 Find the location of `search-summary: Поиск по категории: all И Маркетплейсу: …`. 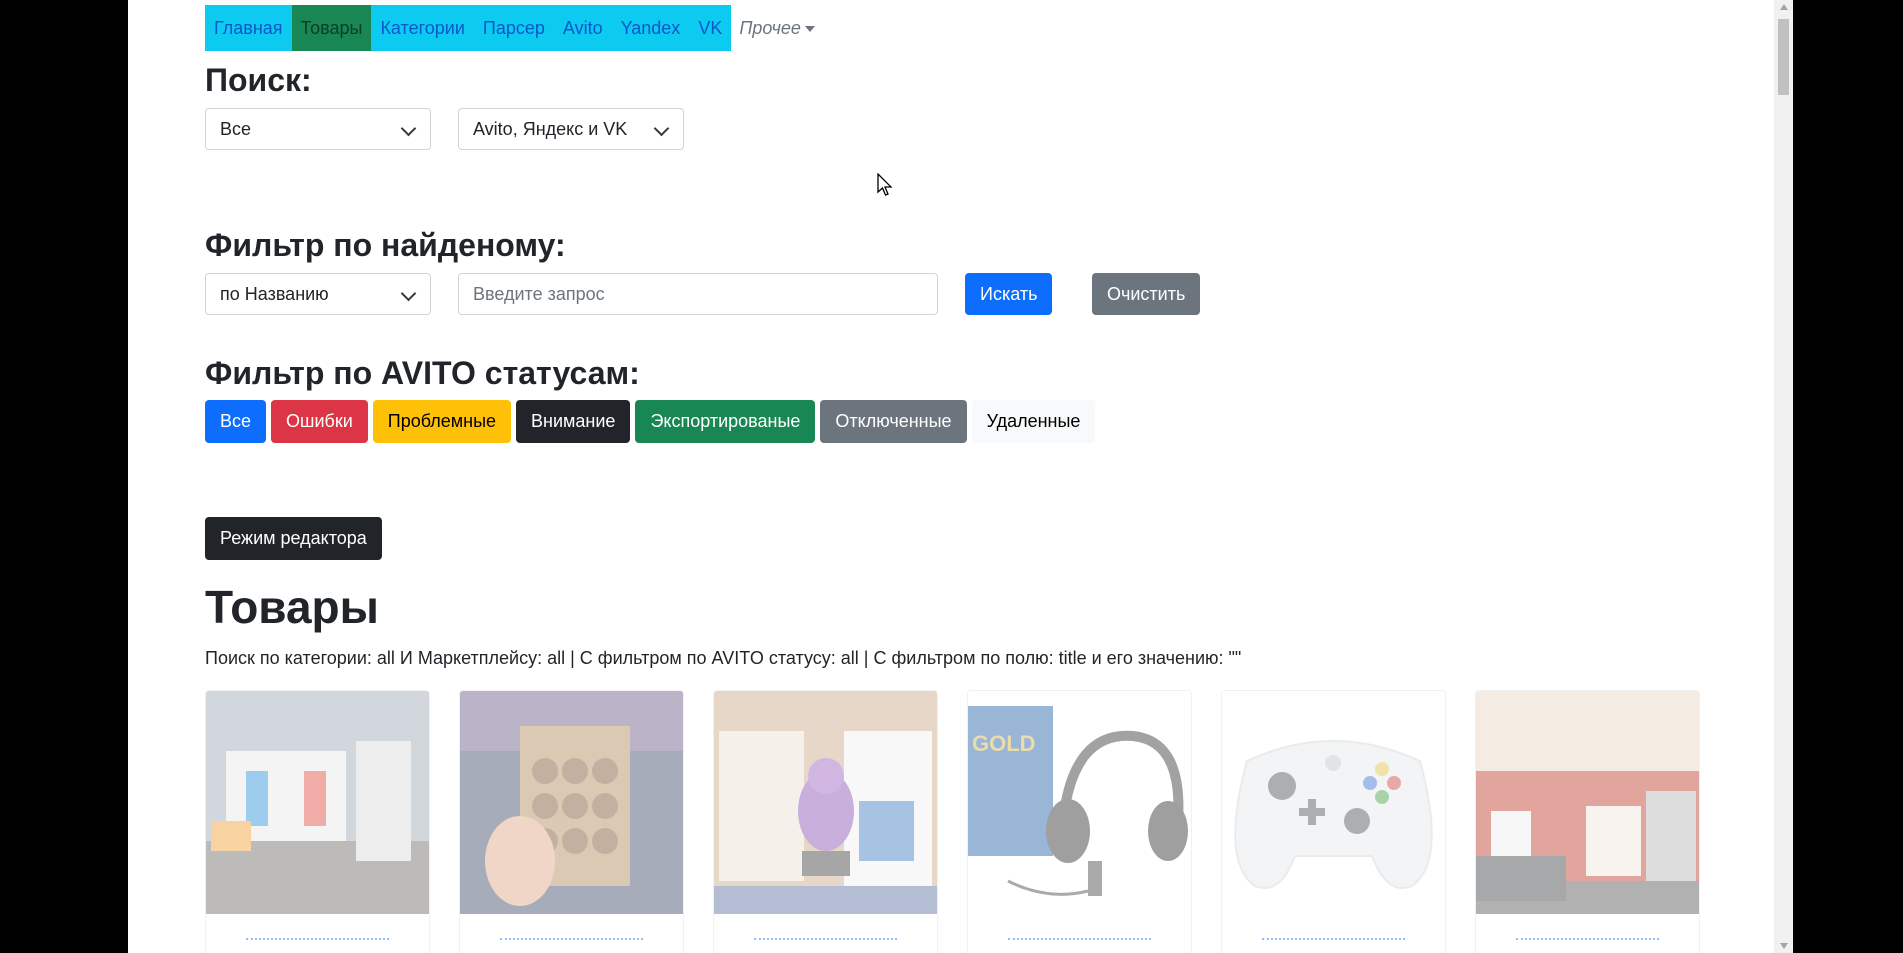

search-summary: Поиск по категории: all И Маркетплейсу: … is located at coordinates (723, 658).